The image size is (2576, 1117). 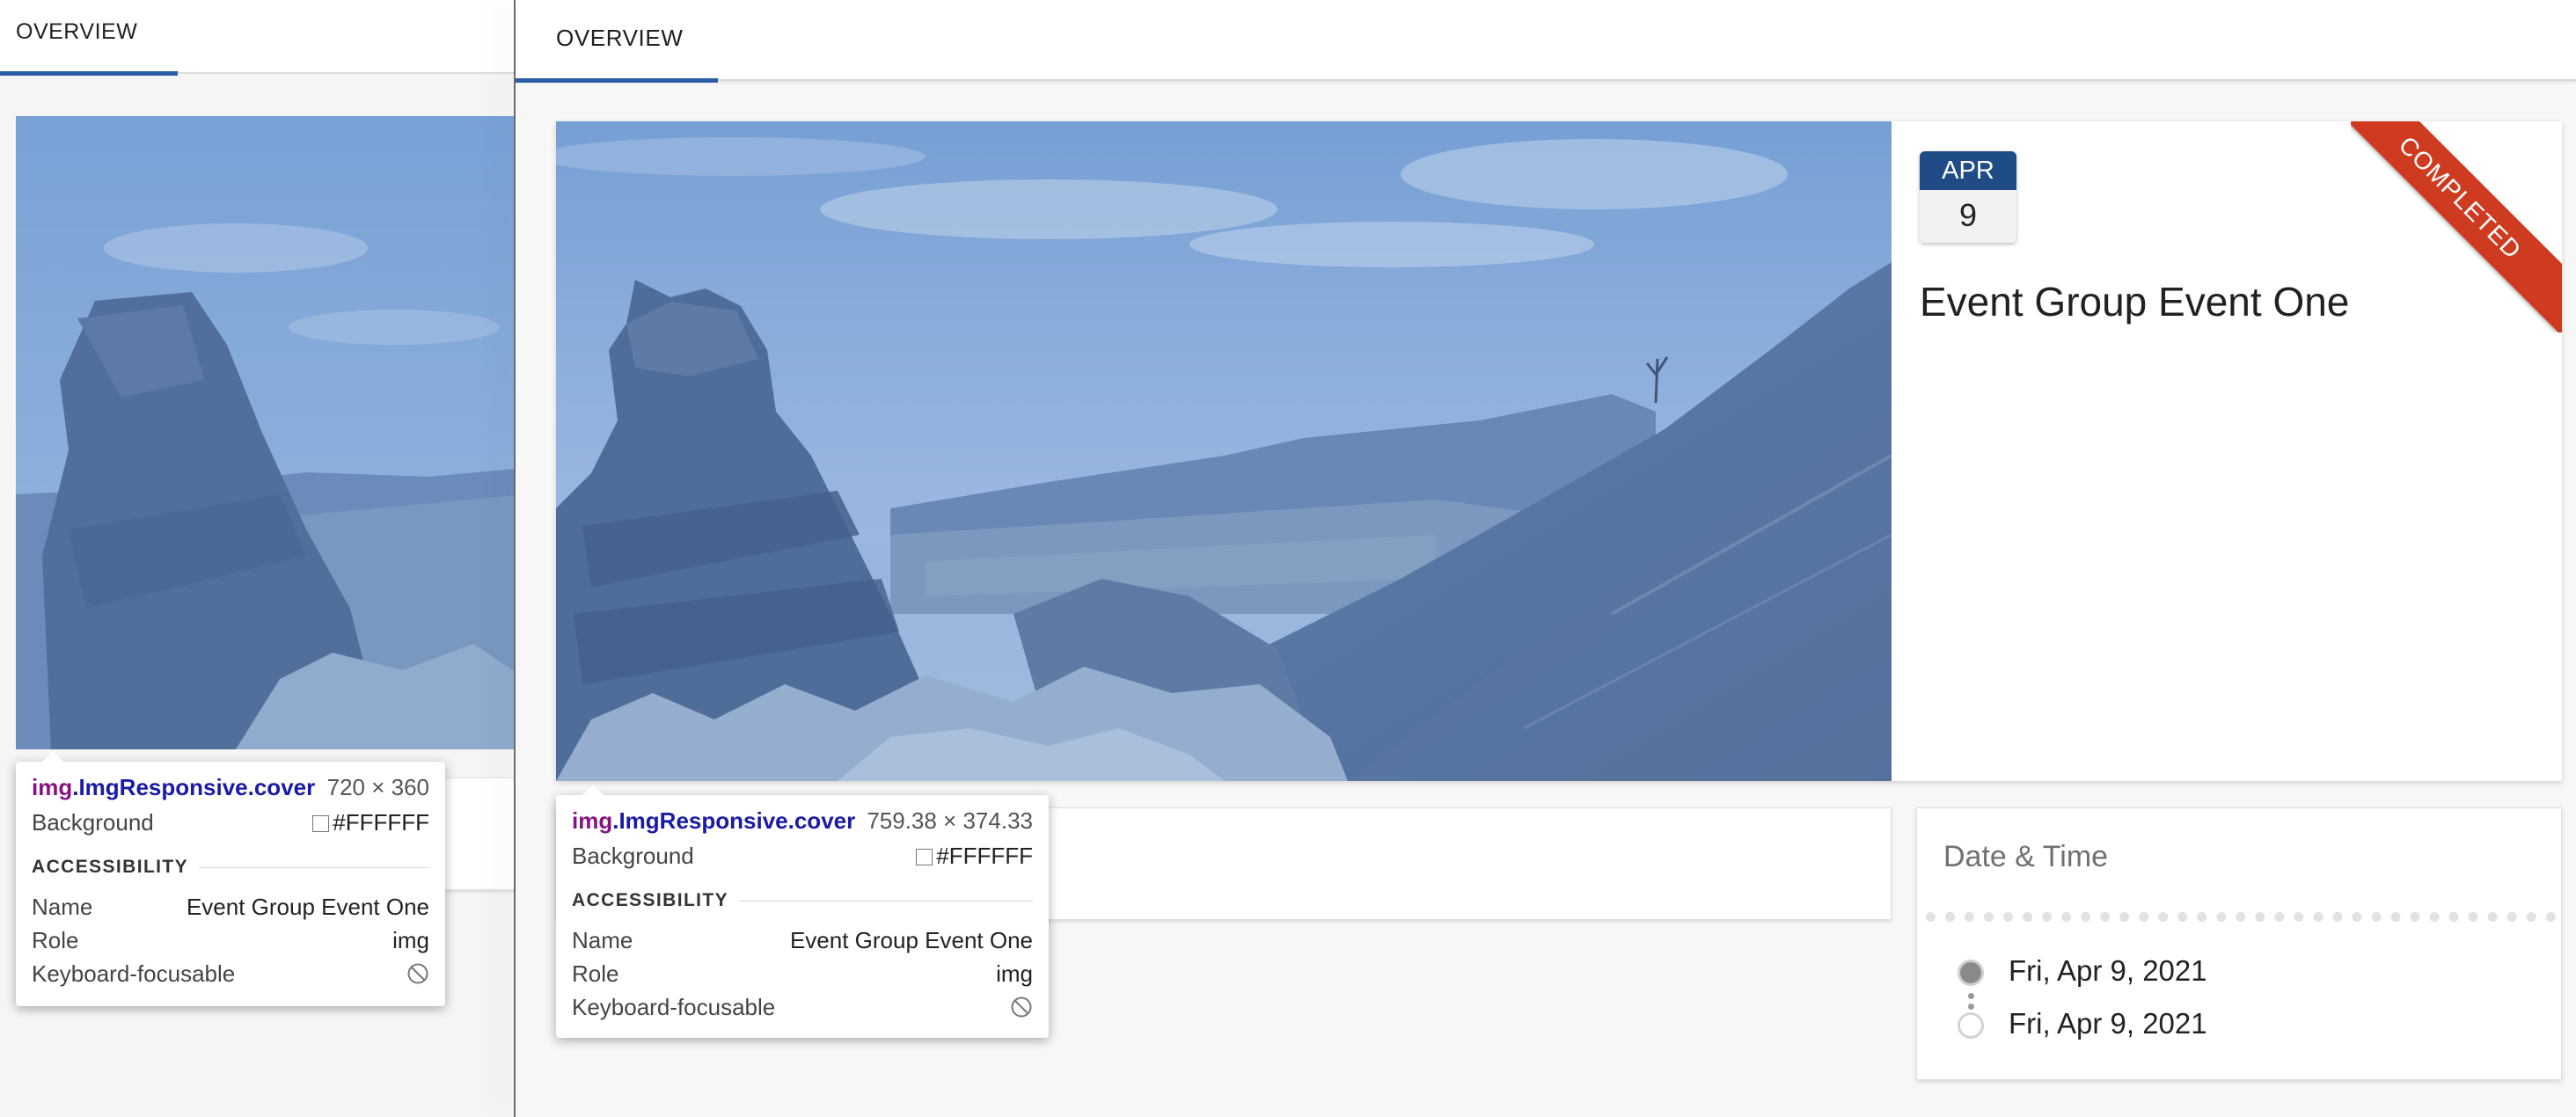 I want to click on tooltip-header: img.ImgResponsive.cover 720 × 360, so click(x=230, y=789).